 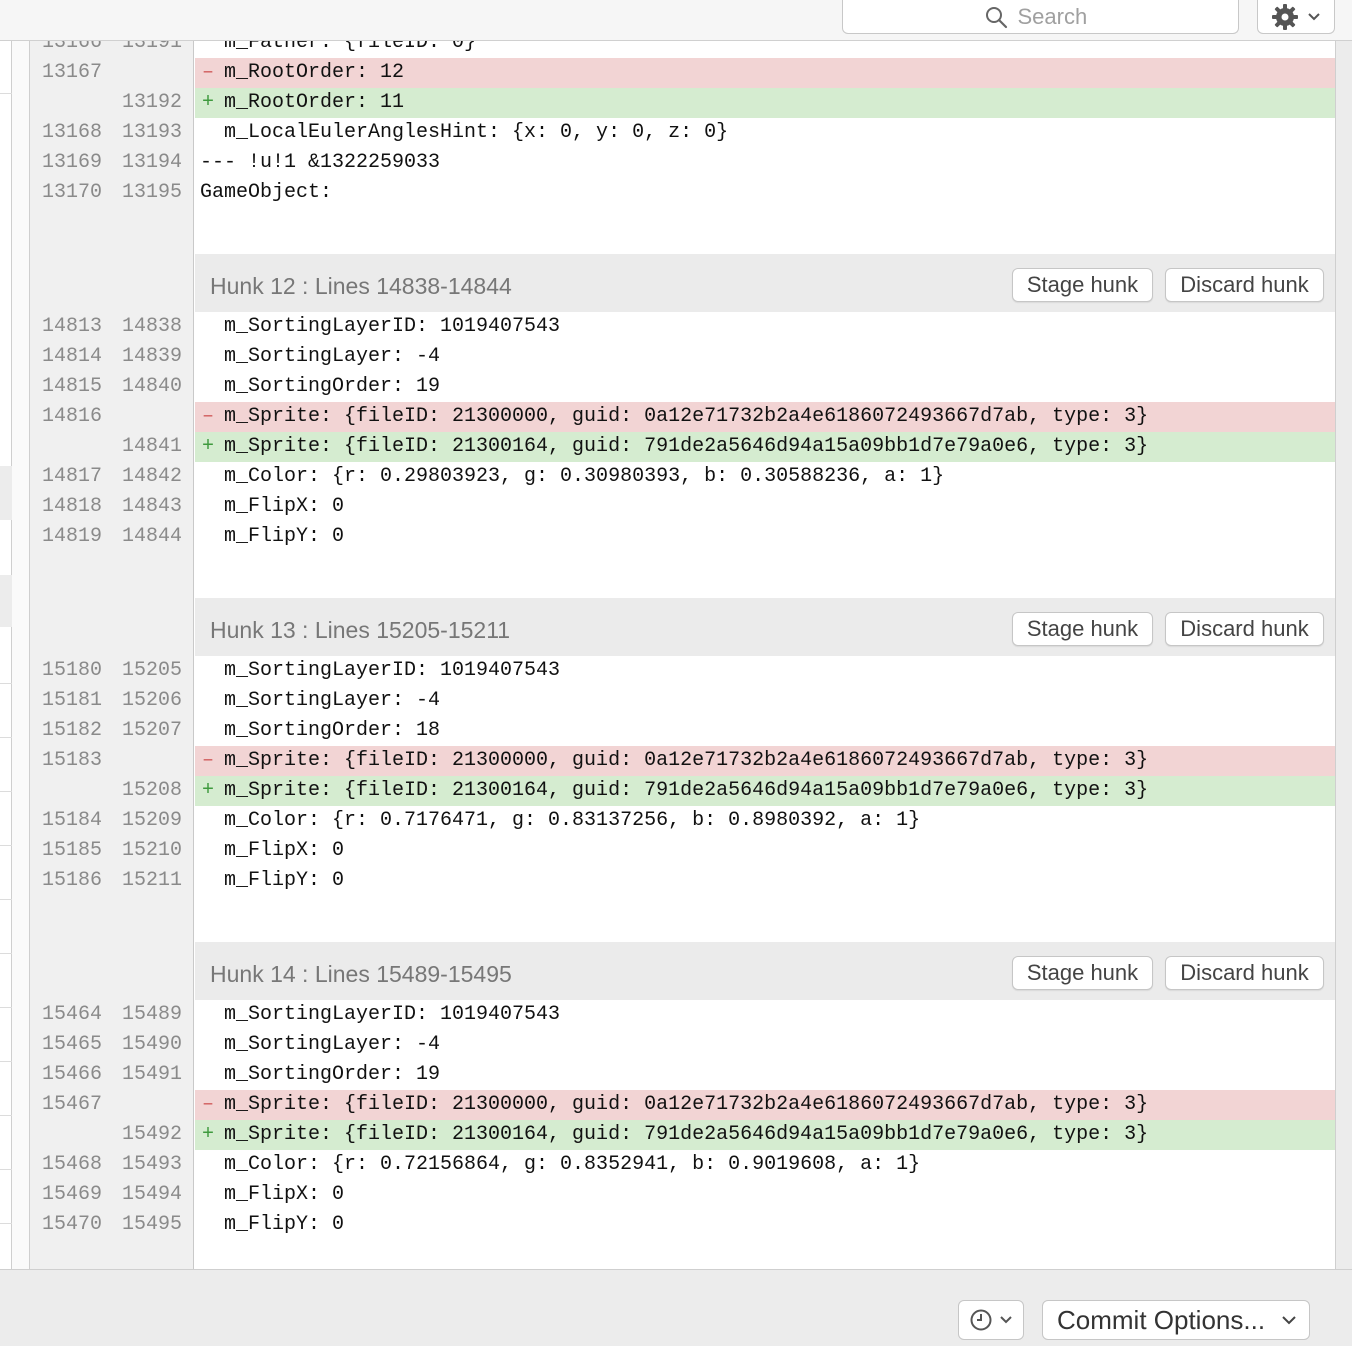 What do you see at coordinates (152, 386) in the screenshot?
I see `new-line-number: 14840` at bounding box center [152, 386].